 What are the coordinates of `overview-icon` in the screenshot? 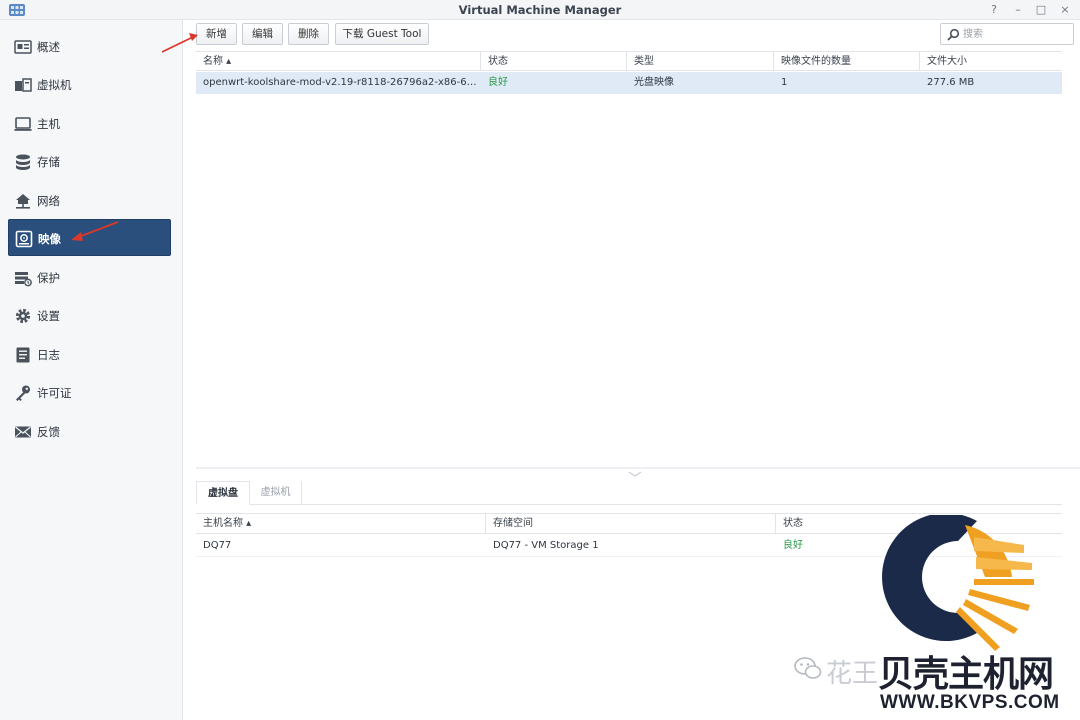 It's located at (23, 47).